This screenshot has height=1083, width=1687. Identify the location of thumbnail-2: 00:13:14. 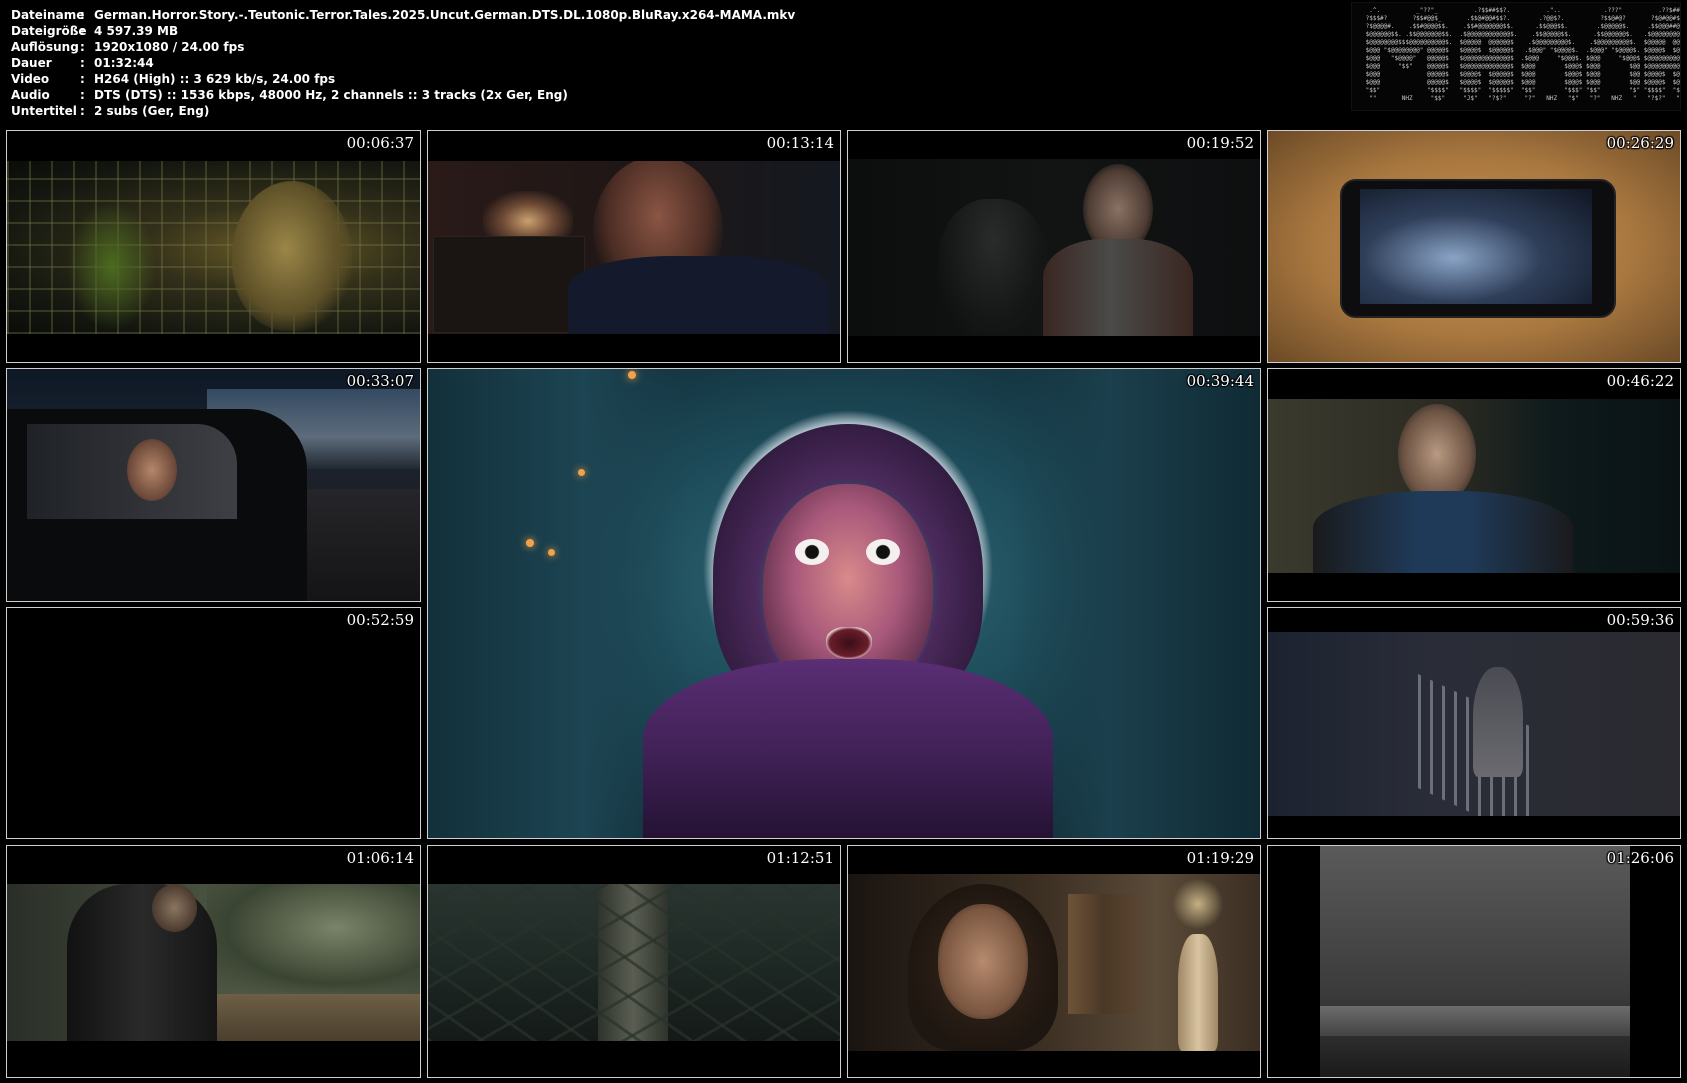
(634, 246).